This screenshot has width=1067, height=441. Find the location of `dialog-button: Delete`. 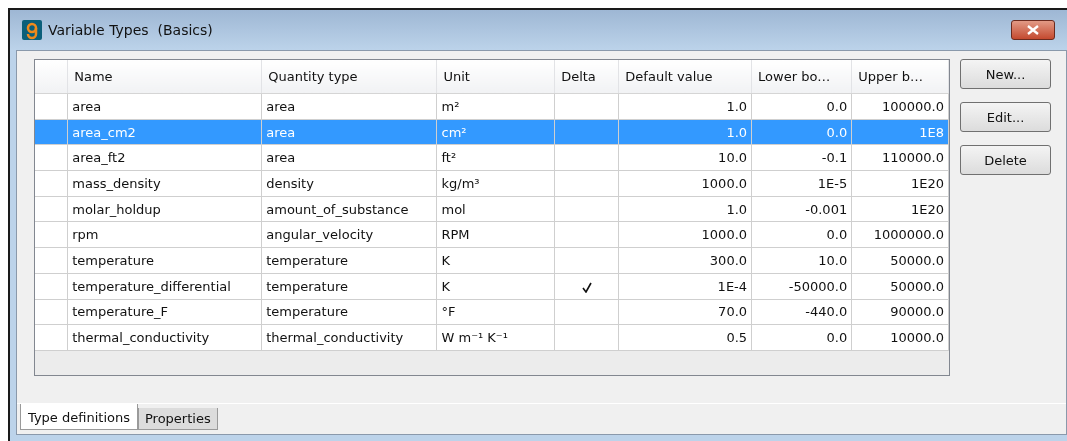

dialog-button: Delete is located at coordinates (1005, 160).